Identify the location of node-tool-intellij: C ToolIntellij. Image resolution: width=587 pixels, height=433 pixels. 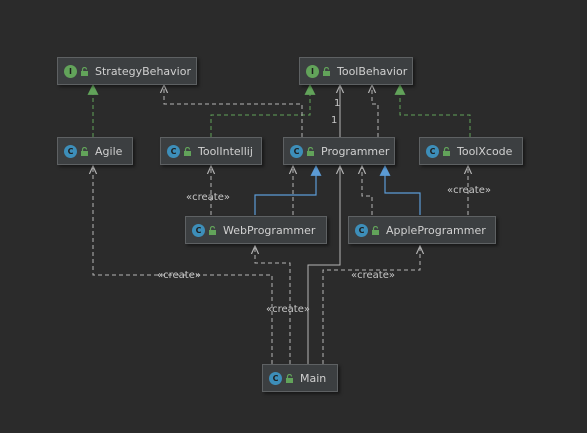
(211, 151).